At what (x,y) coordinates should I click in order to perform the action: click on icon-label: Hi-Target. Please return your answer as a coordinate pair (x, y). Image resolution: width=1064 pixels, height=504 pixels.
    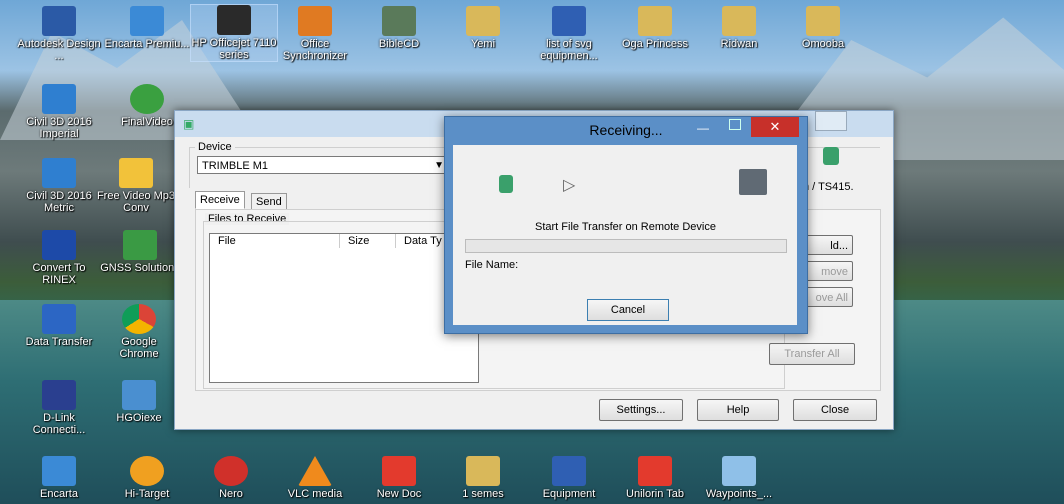
    Looking at the image, I should click on (147, 494).